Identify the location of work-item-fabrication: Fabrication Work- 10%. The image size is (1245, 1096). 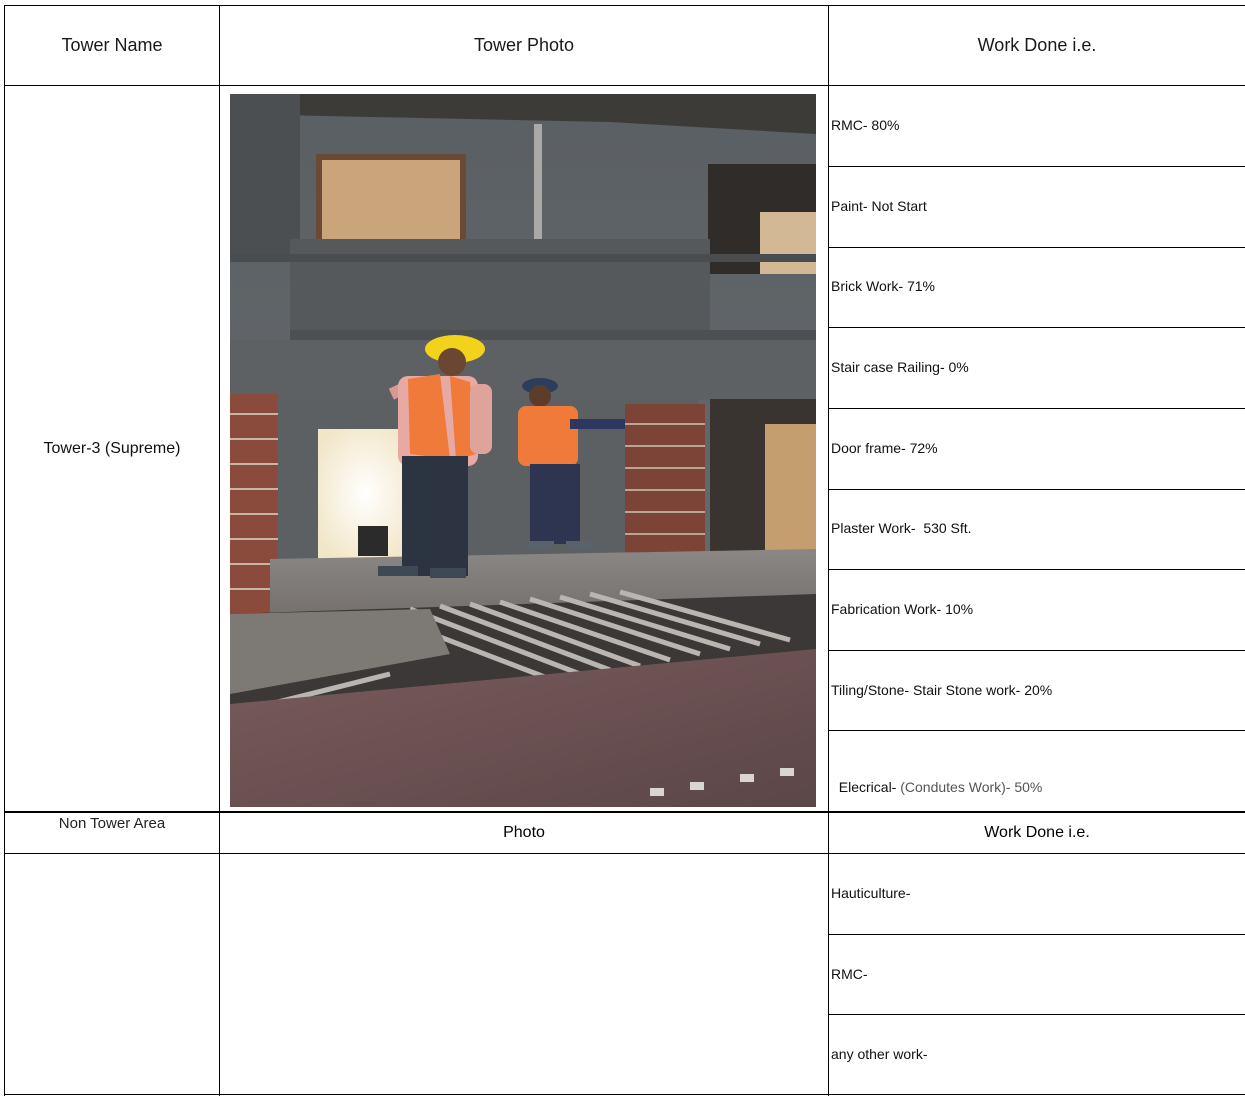
(902, 609).